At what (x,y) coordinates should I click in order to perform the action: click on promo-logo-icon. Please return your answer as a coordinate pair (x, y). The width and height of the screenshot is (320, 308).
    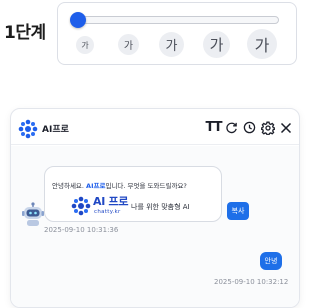
    Looking at the image, I should click on (81, 206).